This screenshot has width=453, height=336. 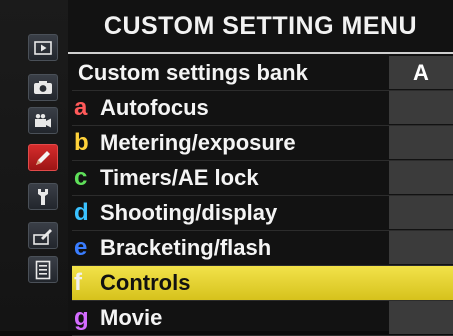 What do you see at coordinates (189, 212) in the screenshot?
I see `menu-item-label: Shooting/display` at bounding box center [189, 212].